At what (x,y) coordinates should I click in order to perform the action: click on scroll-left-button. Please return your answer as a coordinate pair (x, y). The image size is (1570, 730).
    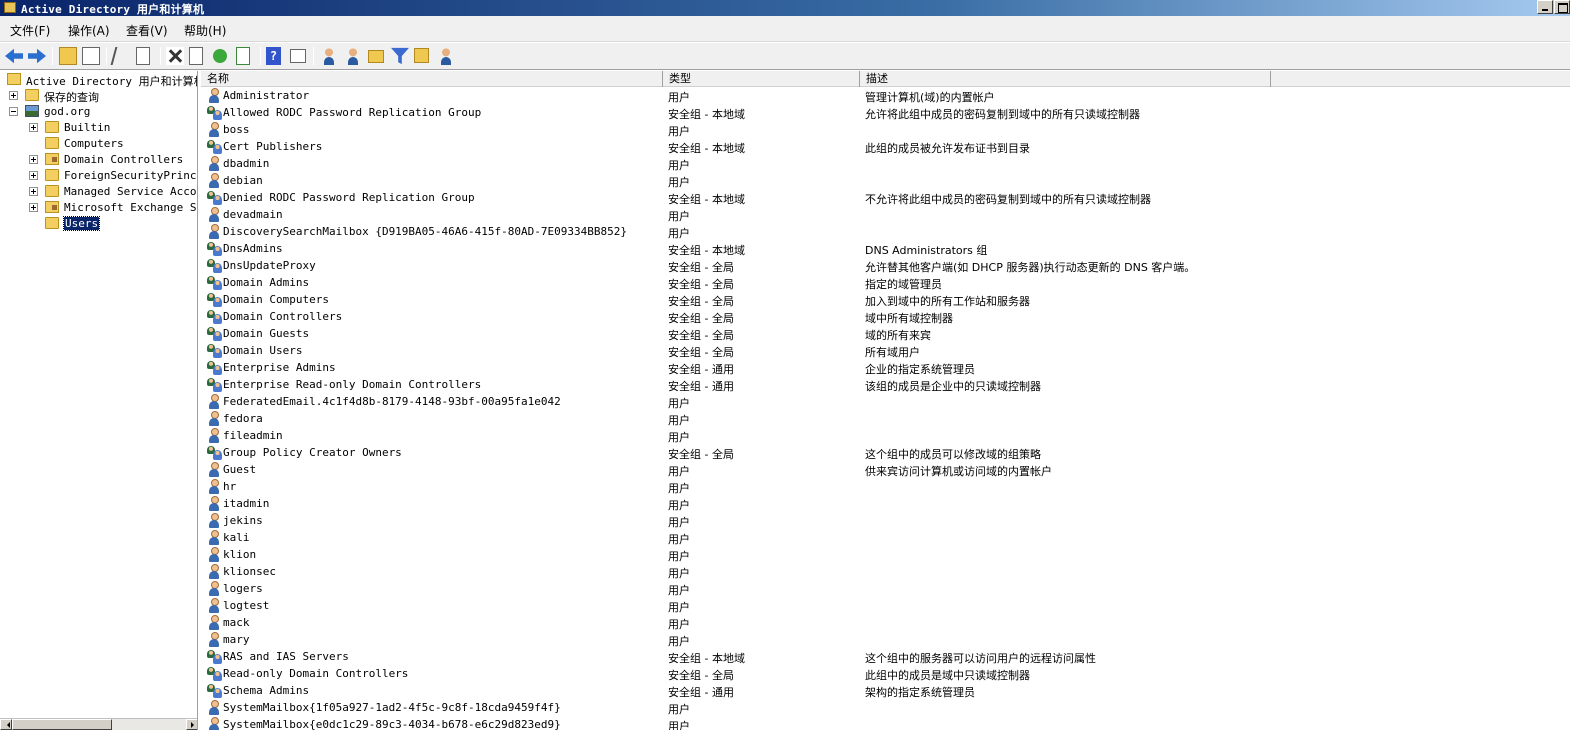
    Looking at the image, I should click on (6, 724).